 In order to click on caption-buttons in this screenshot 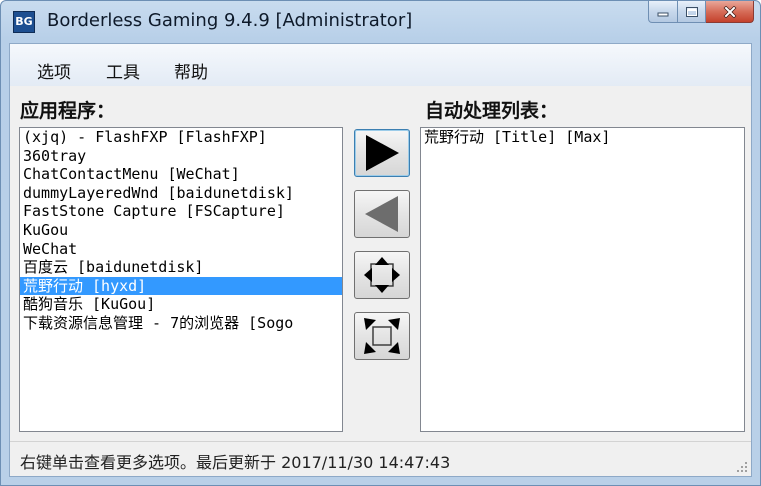, I will do `click(701, 12)`.